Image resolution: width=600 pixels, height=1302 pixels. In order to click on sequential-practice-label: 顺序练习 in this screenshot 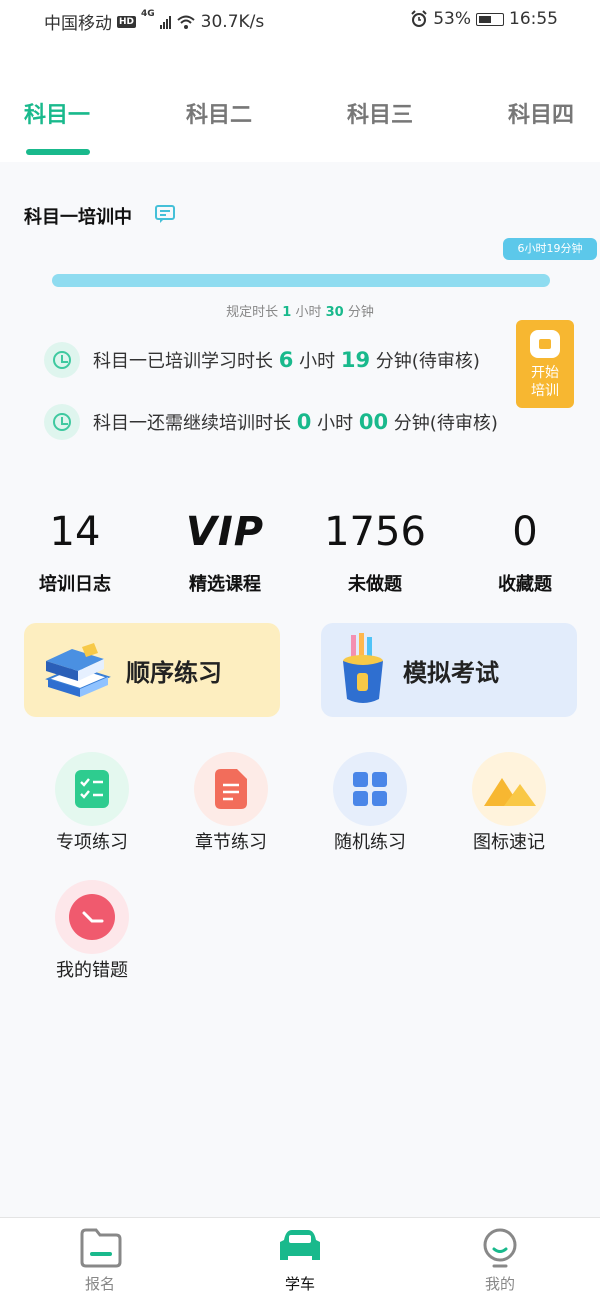, I will do `click(174, 673)`.